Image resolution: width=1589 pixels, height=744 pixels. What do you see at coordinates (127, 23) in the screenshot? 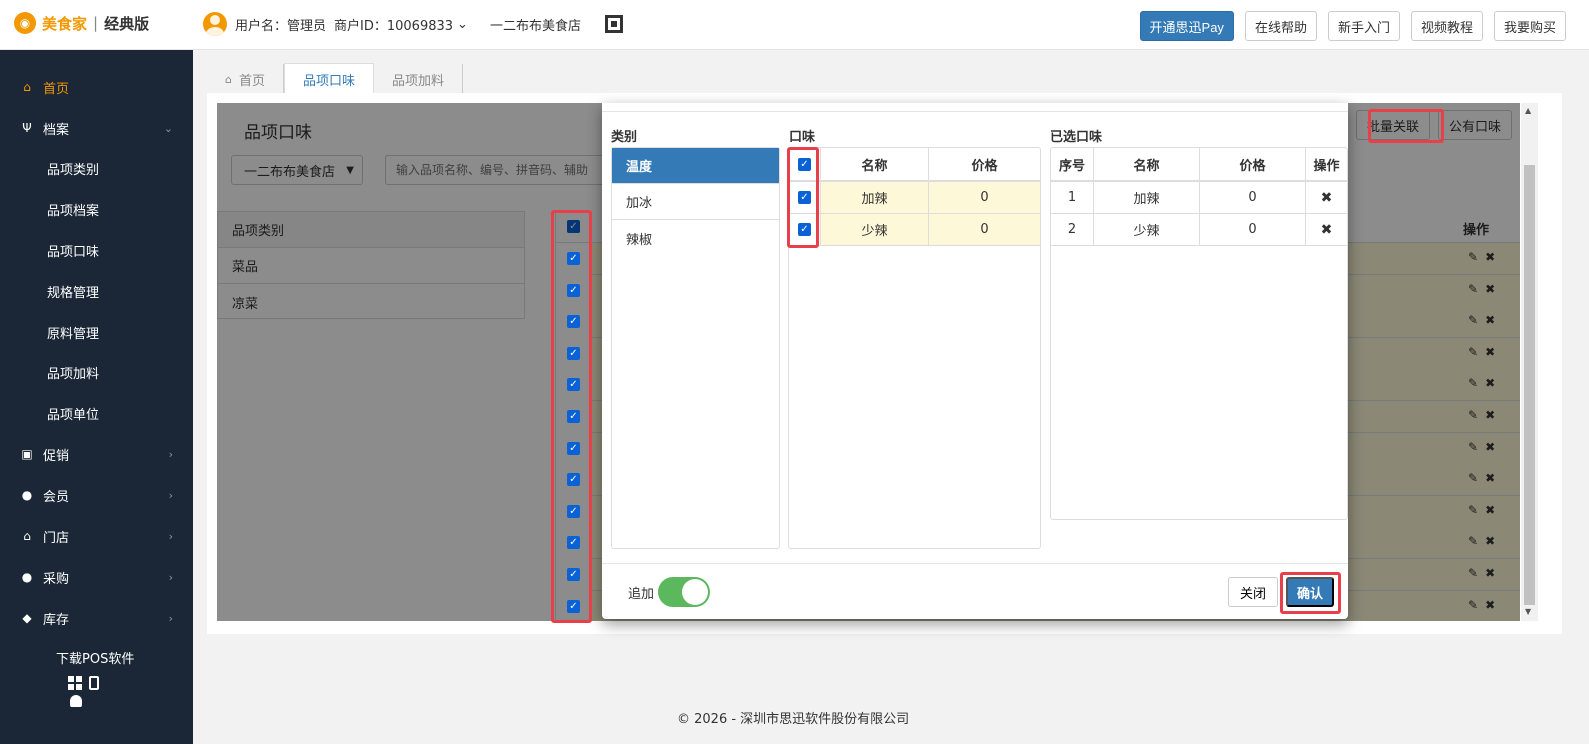
I see `brand-edition: 经典版` at bounding box center [127, 23].